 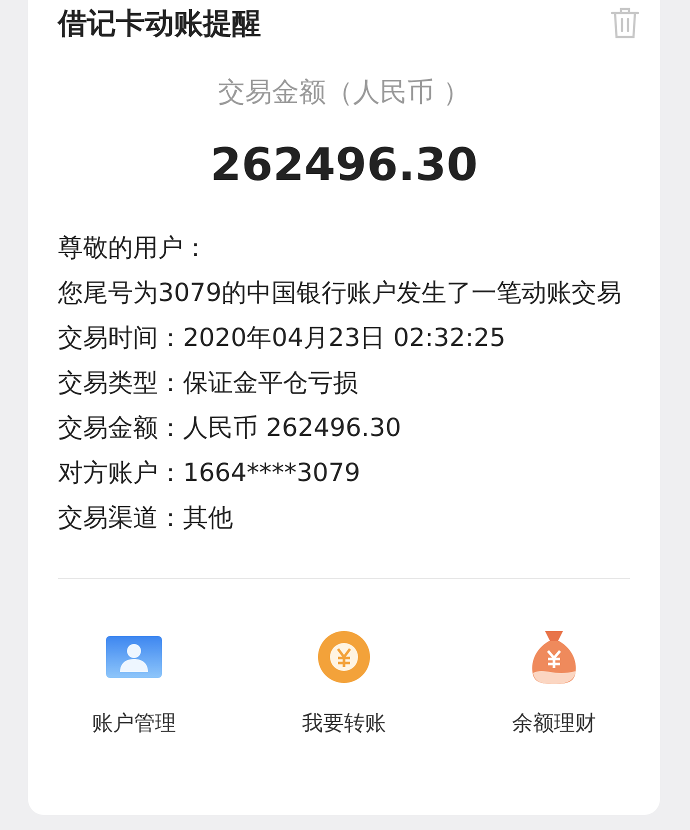 I want to click on coin-icon, so click(x=344, y=657).